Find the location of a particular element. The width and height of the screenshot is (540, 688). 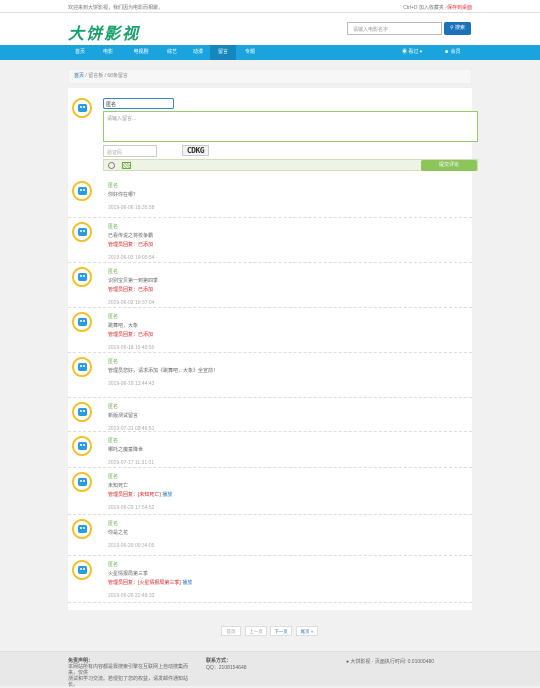

first-page-button: 首页 is located at coordinates (231, 631).